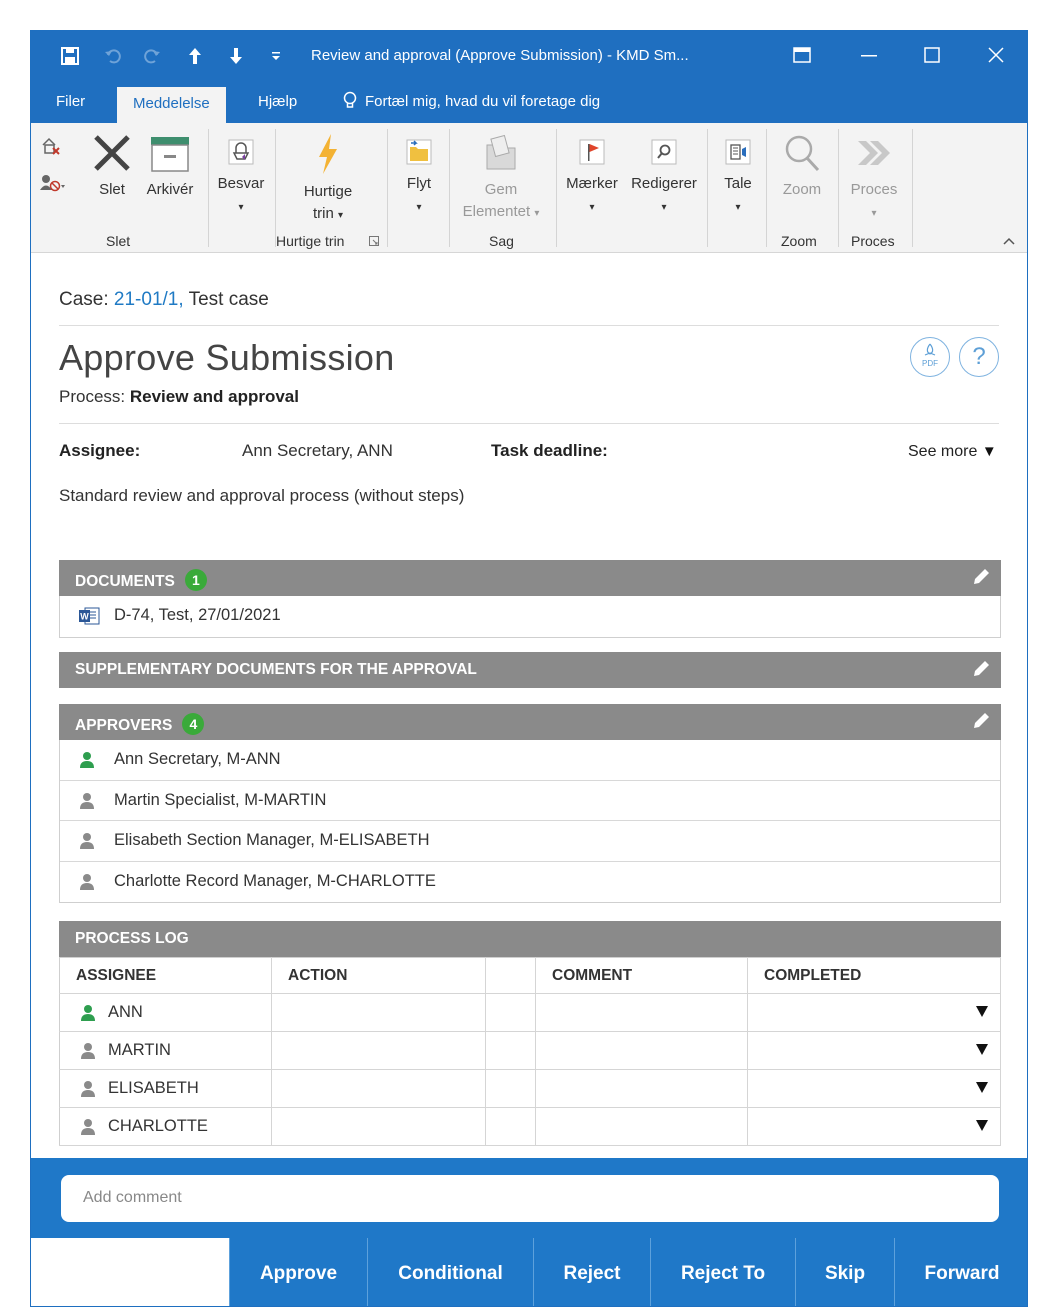  Describe the element at coordinates (874, 975) in the screenshot. I see `column-header: COMPLETED` at that location.